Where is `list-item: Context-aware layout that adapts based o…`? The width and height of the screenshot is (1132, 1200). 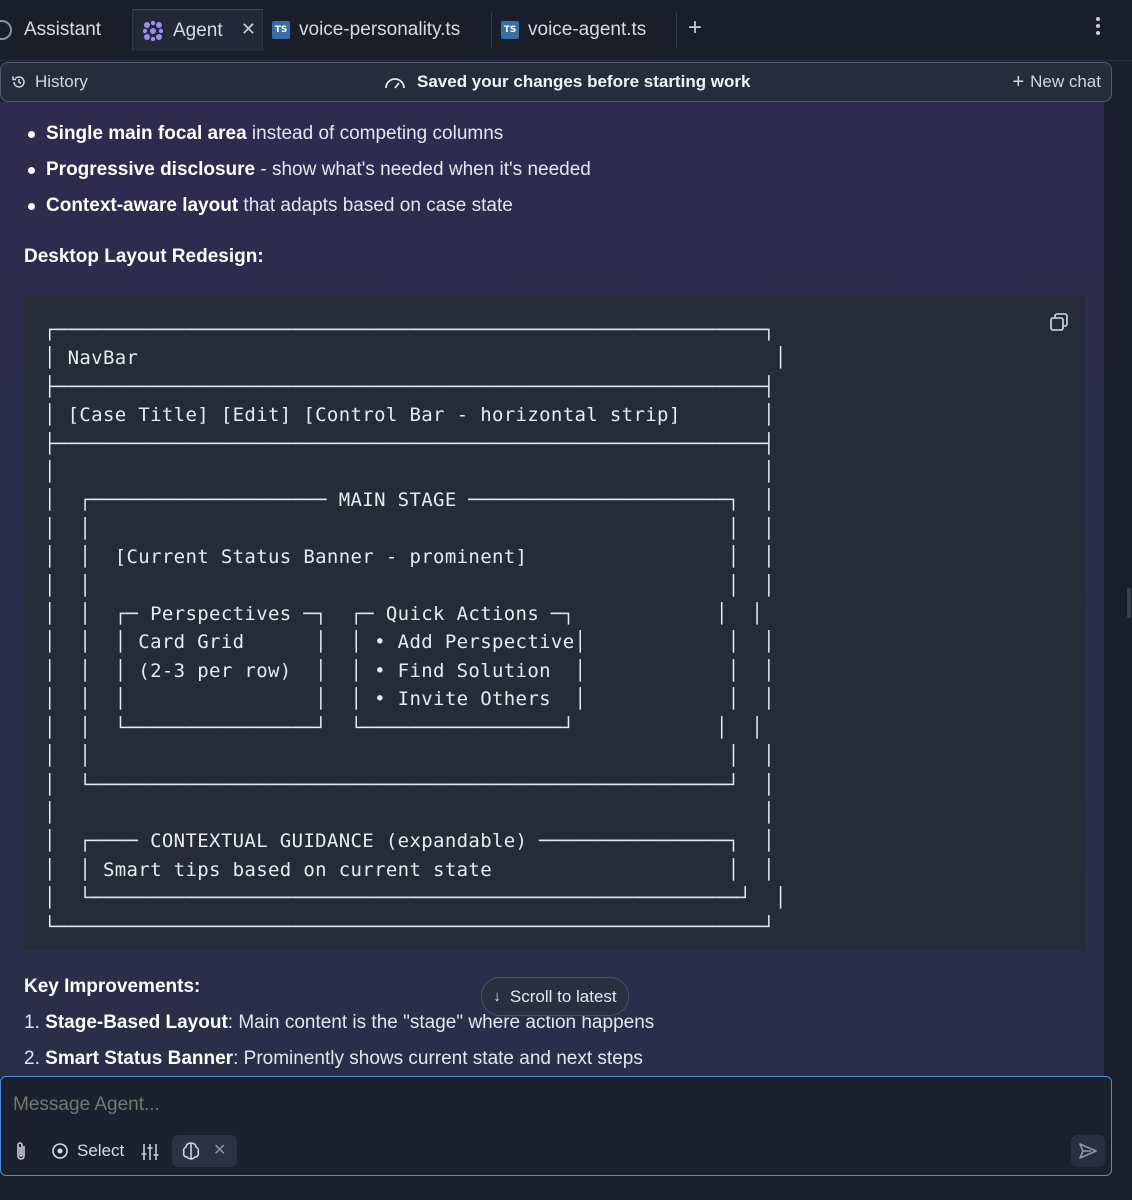 list-item: Context-aware layout that adapts based o… is located at coordinates (279, 206).